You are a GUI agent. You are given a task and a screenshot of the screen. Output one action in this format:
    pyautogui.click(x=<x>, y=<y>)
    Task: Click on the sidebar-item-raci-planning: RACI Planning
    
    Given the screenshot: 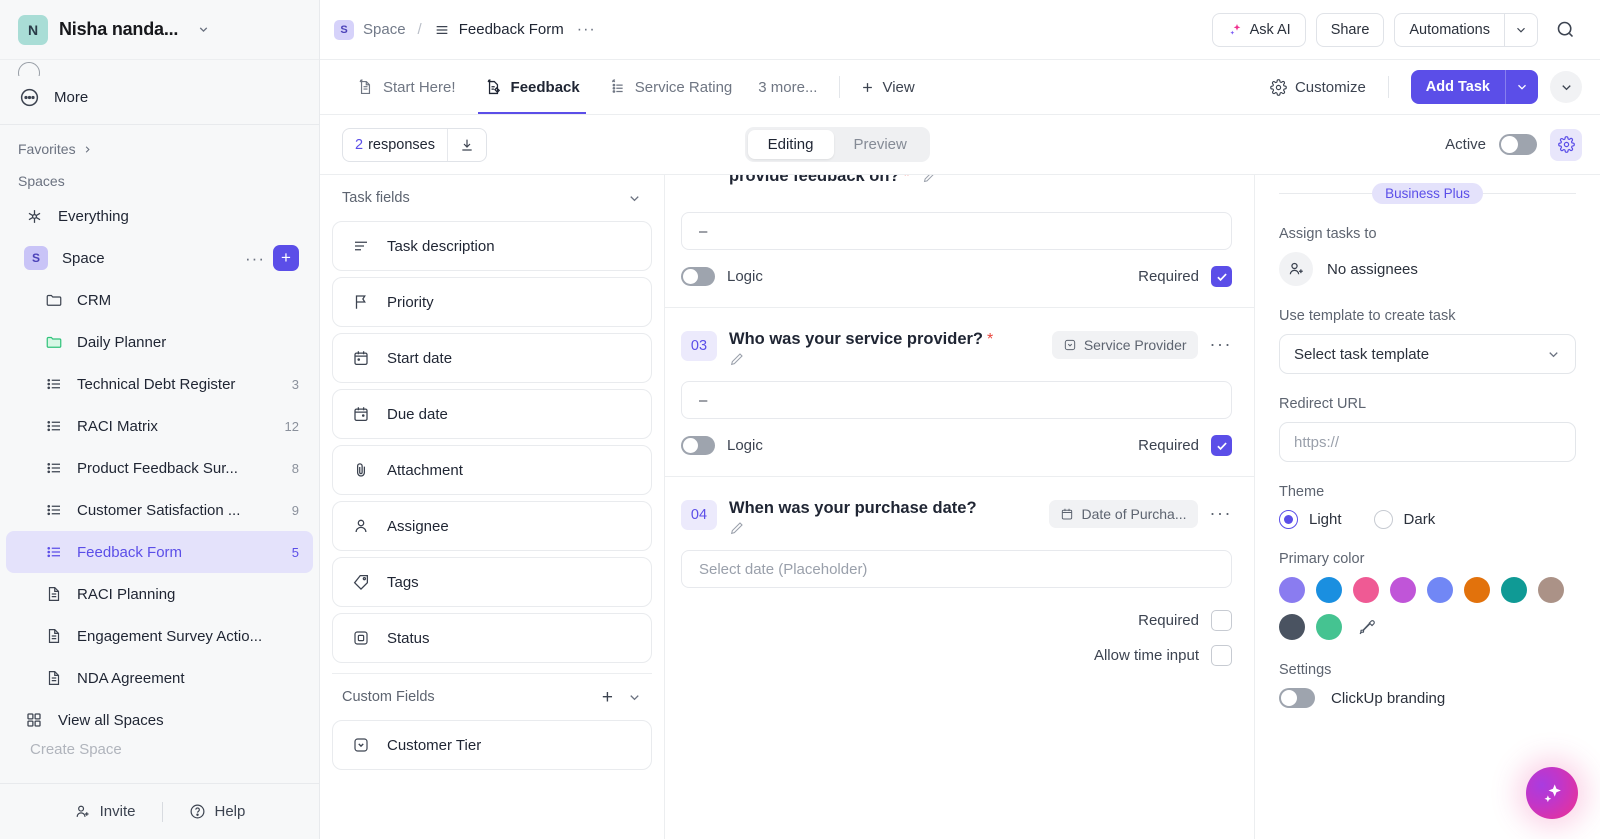 What is the action you would take?
    pyautogui.click(x=159, y=594)
    